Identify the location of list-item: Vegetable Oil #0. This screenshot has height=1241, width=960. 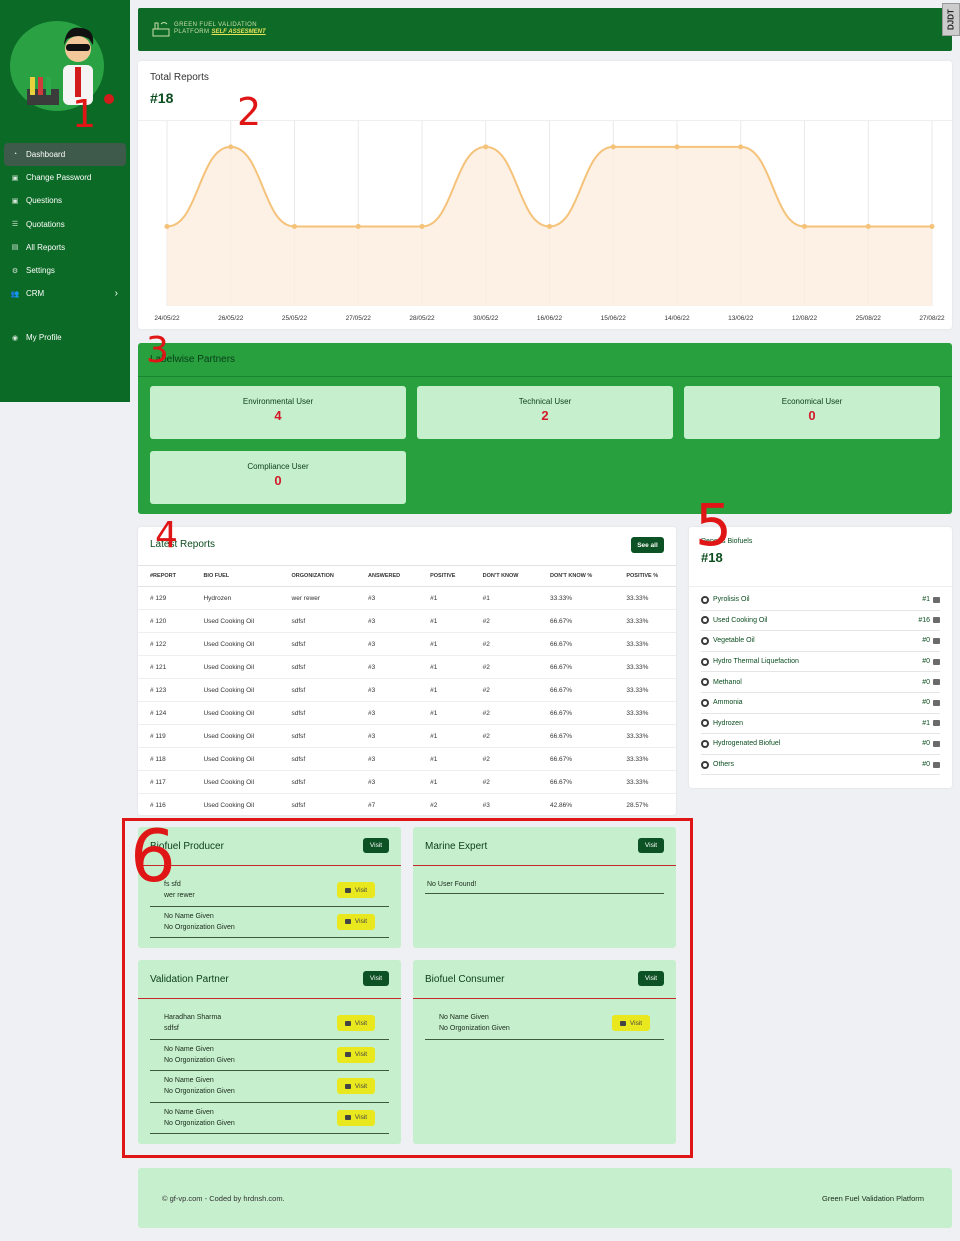
(820, 641).